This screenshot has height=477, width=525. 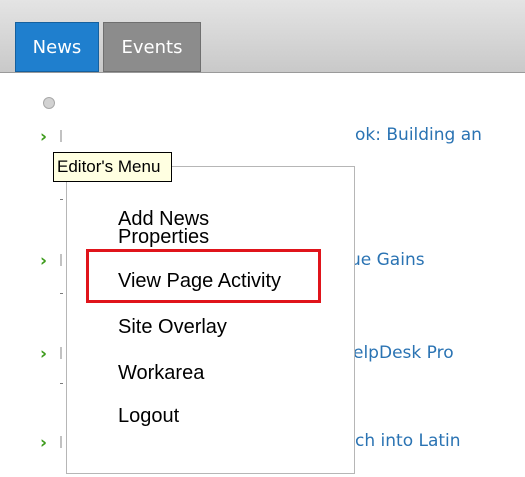 I want to click on news-link: ue Gains, so click(x=387, y=260).